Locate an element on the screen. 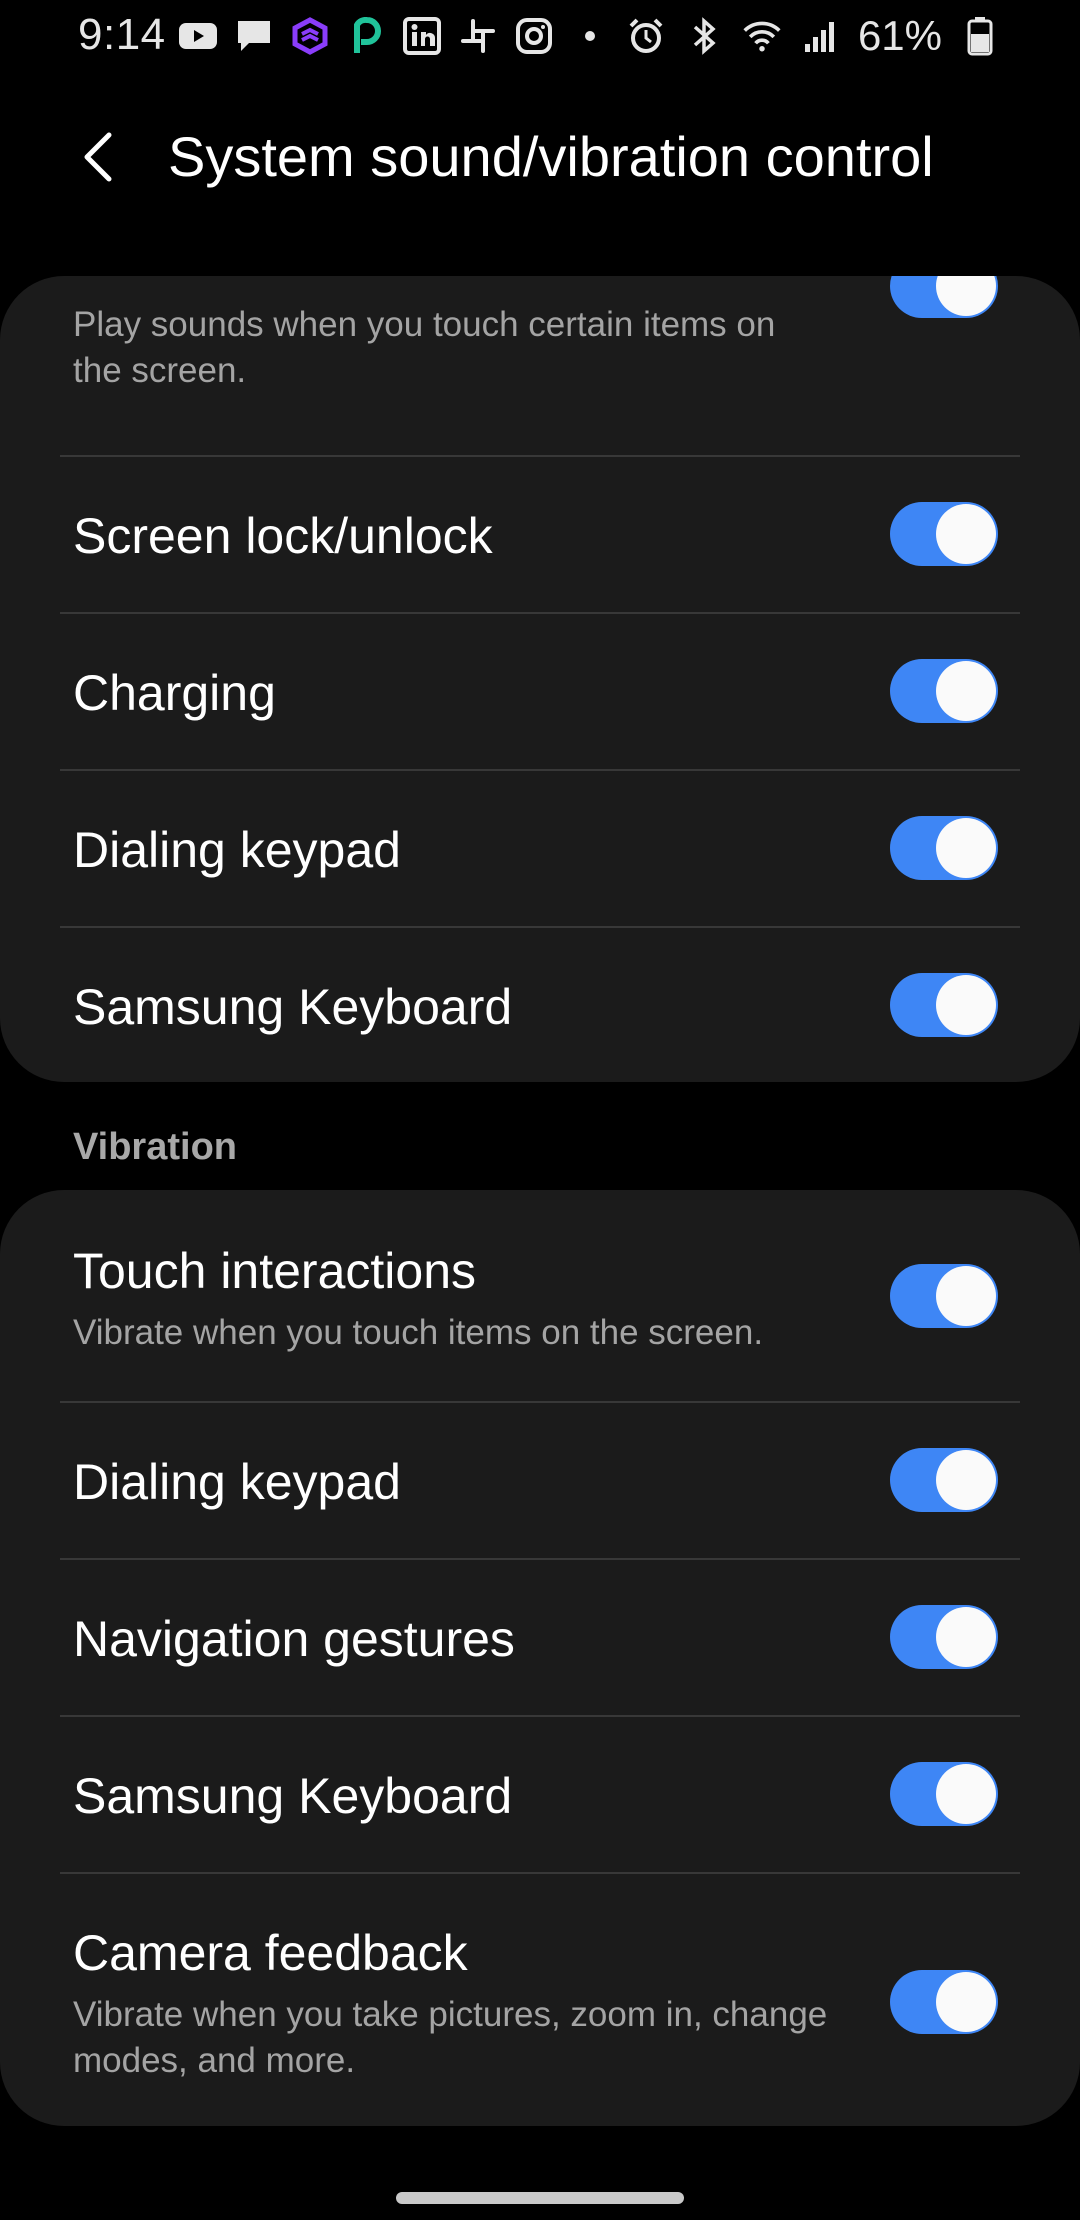 The width and height of the screenshot is (1080, 2220). bluetooth-icon is located at coordinates (704, 36).